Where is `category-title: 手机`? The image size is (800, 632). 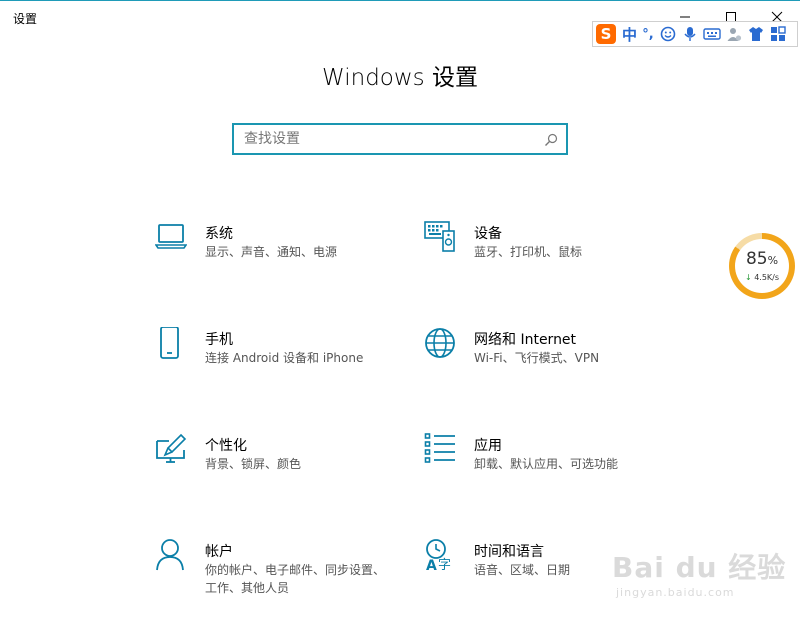 category-title: 手机 is located at coordinates (219, 340).